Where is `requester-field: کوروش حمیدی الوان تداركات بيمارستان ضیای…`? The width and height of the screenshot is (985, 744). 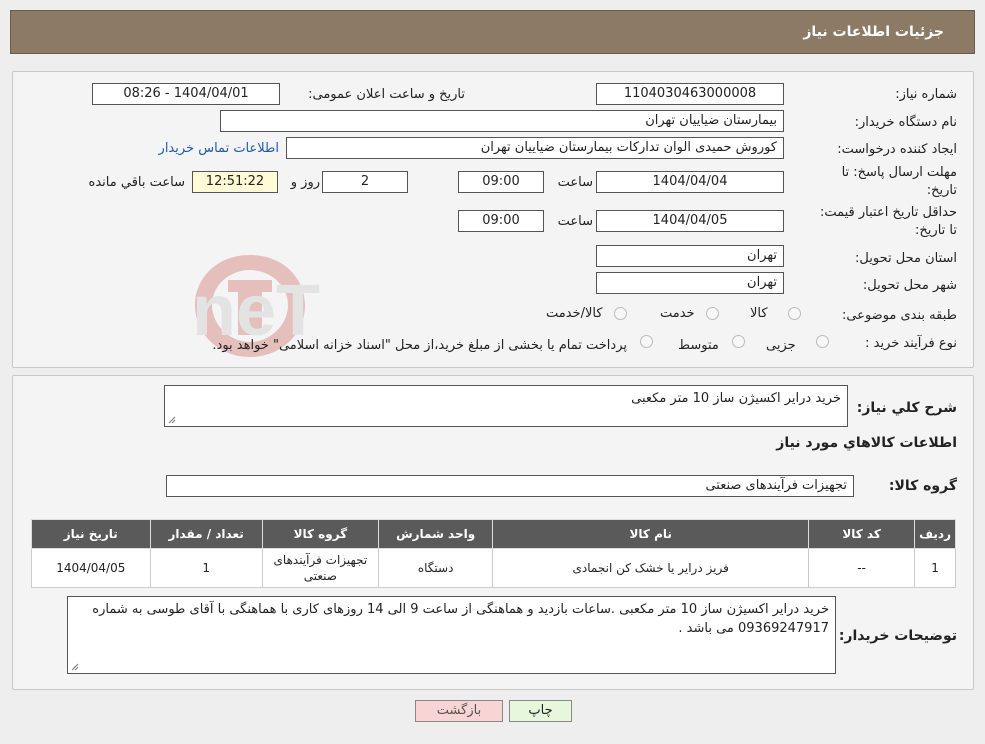
requester-field: کوروش حمیدی الوان تداركات بيمارستان ضیای… is located at coordinates (535, 148).